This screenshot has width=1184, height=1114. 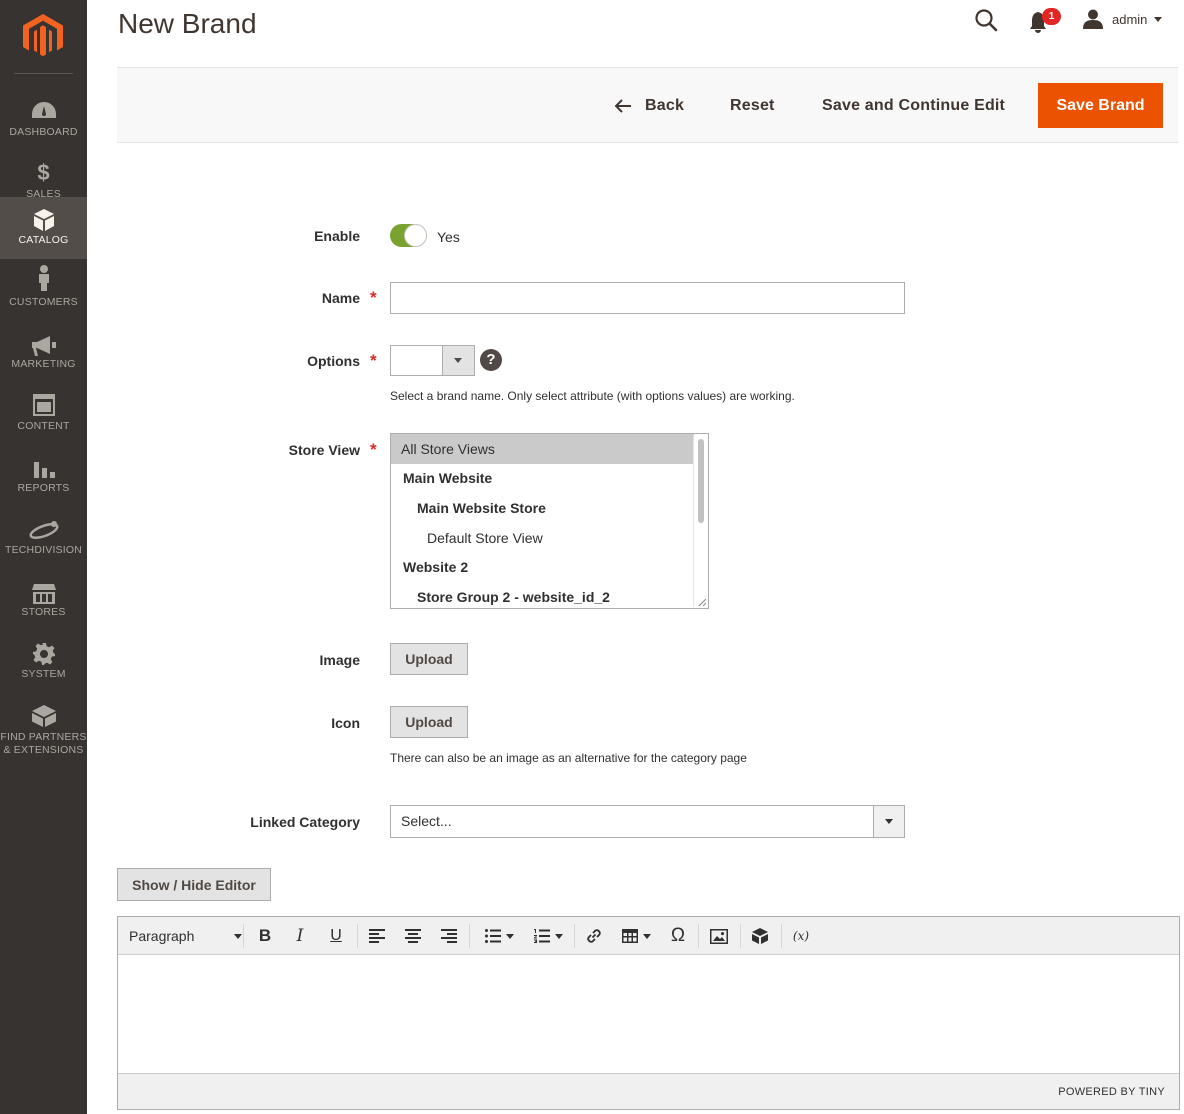 What do you see at coordinates (43, 550) in the screenshot?
I see `sidebar-item-label: TECHDIVISION` at bounding box center [43, 550].